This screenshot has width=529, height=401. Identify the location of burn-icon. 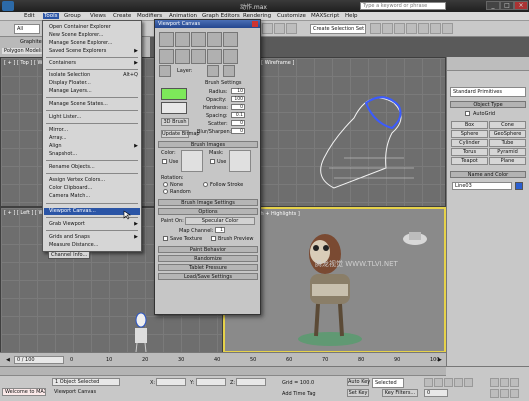
(230, 56).